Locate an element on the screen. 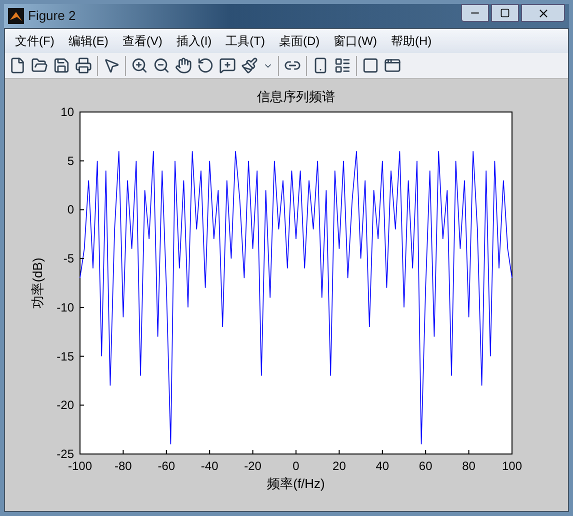  x-tick-label: -60 is located at coordinates (167, 466).